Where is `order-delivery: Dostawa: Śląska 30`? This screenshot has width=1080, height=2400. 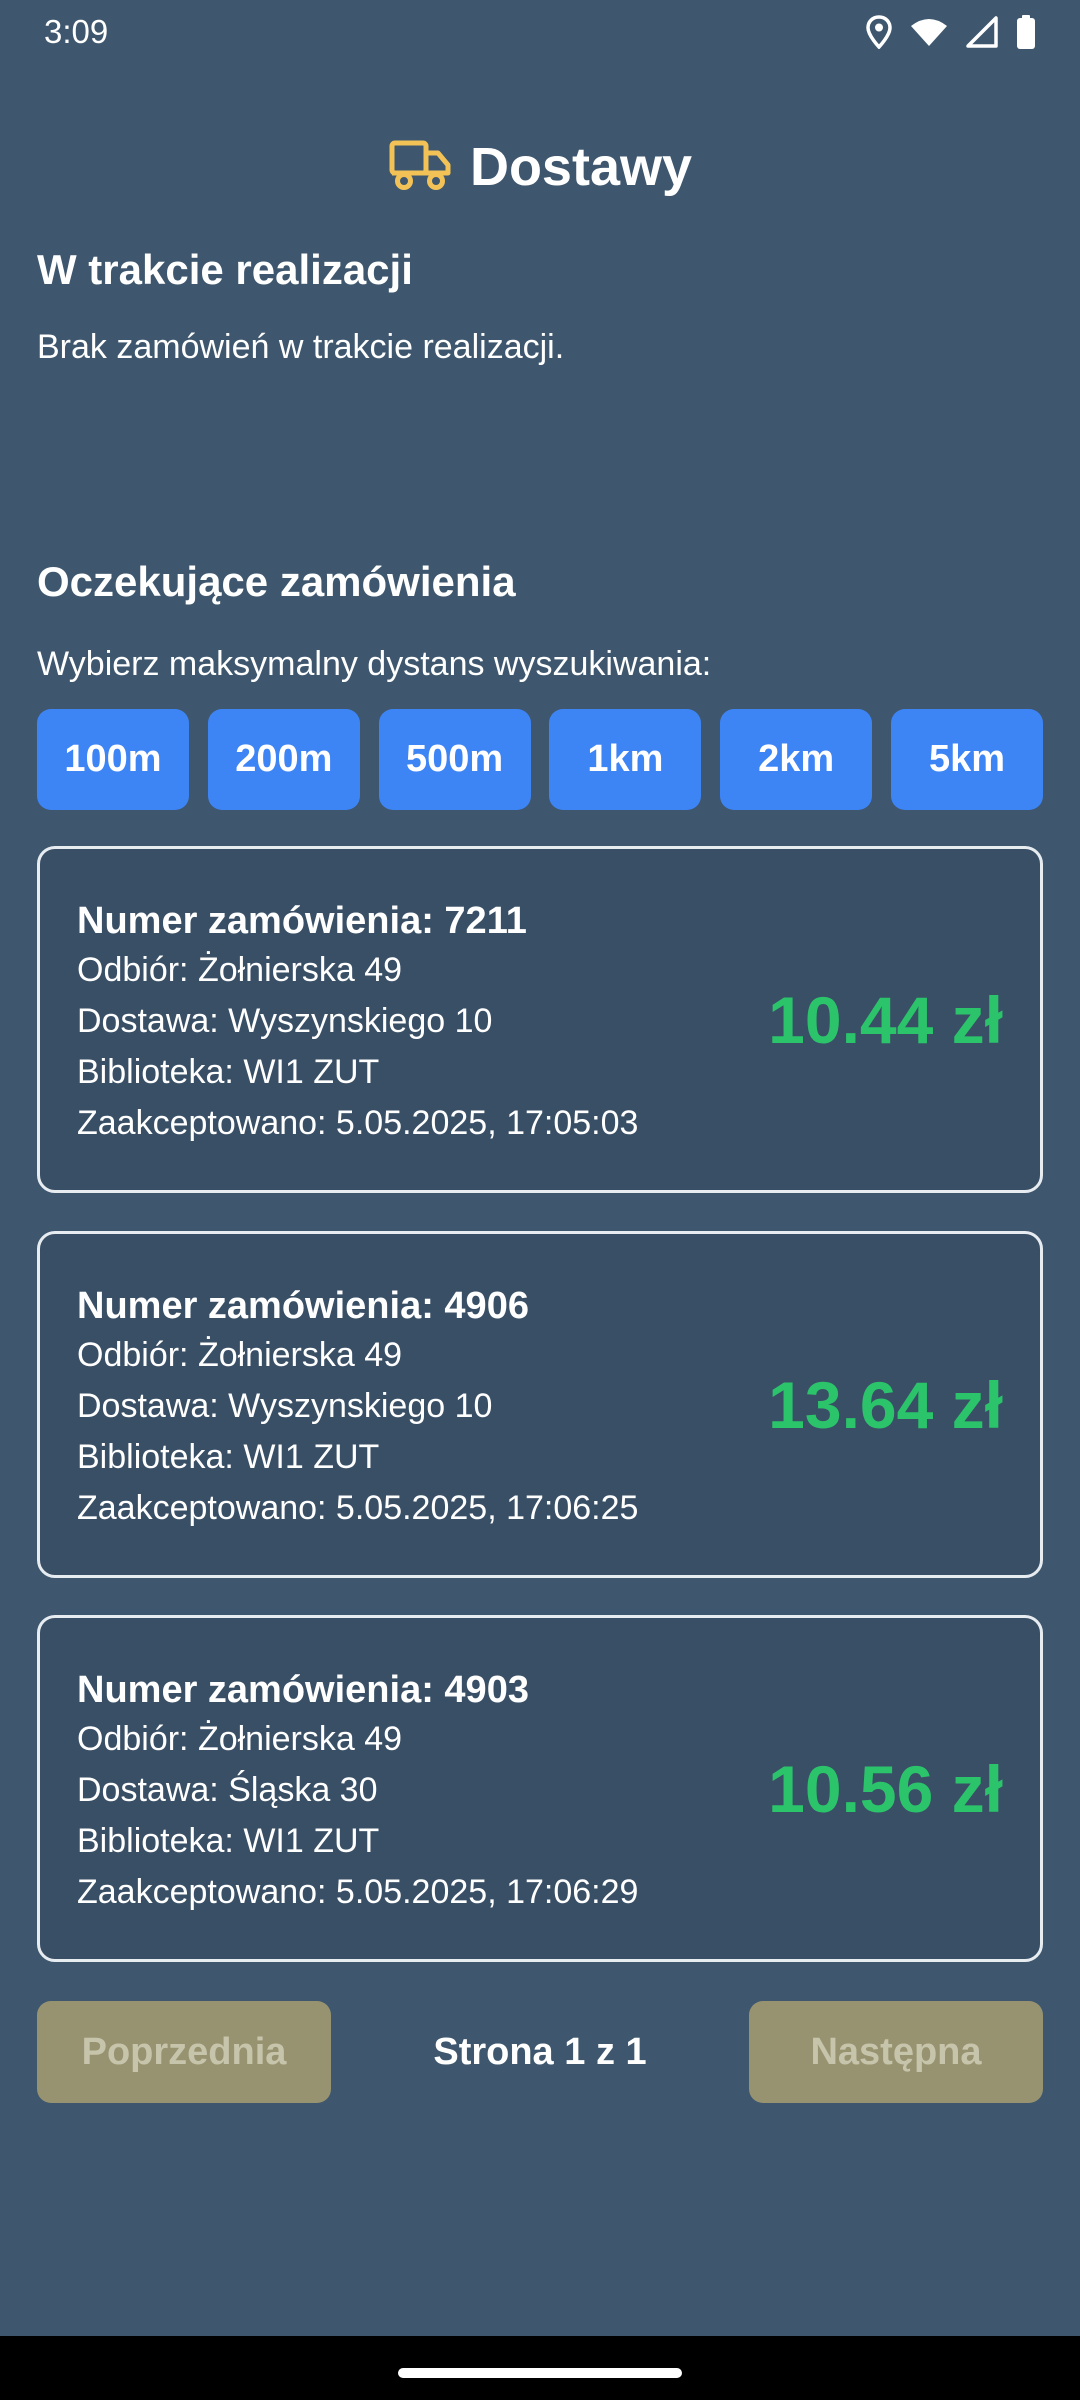
order-delivery: Dostawa: Śląska 30 is located at coordinates (227, 1790).